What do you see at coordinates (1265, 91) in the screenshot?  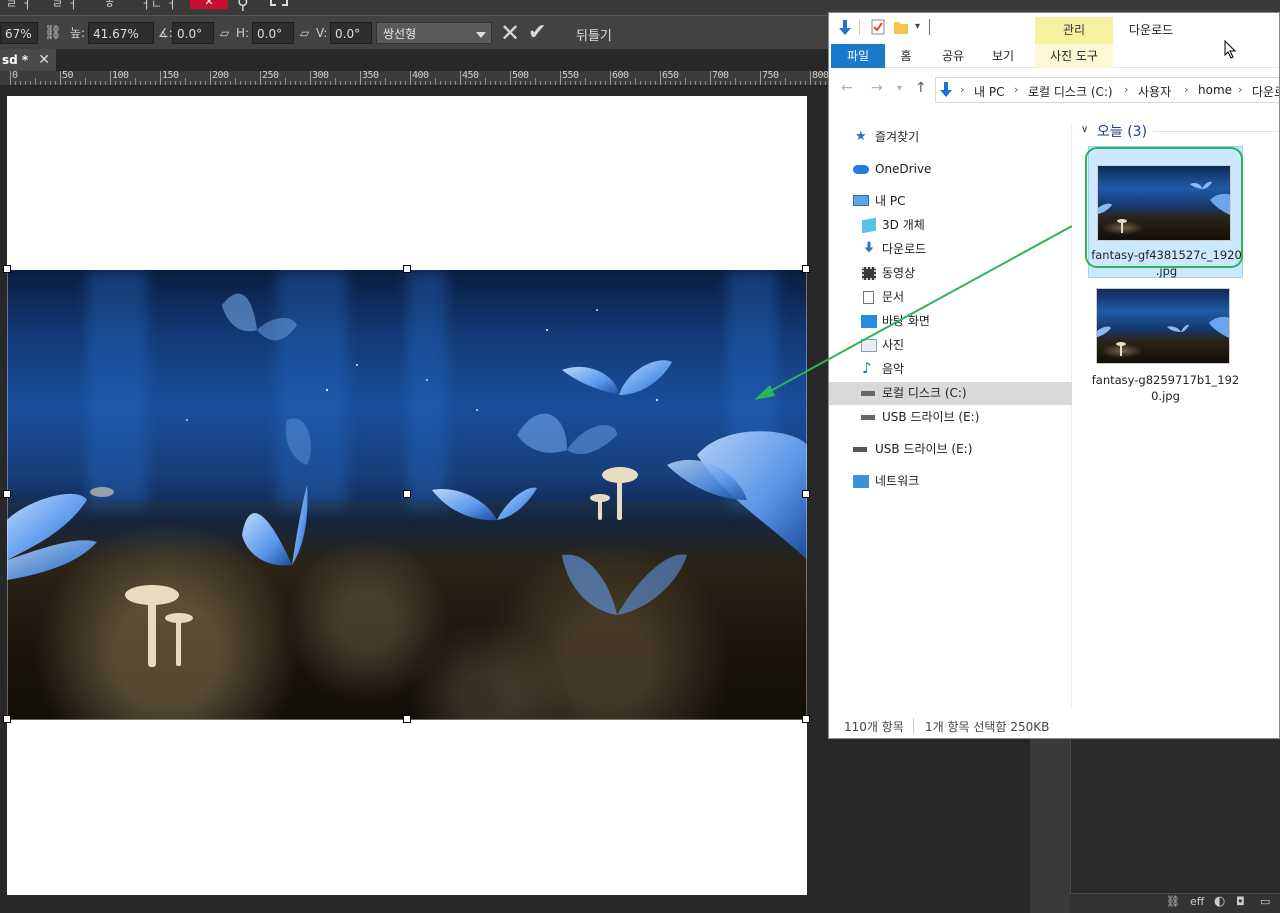 I see `breadcrumb-item: 다운로` at bounding box center [1265, 91].